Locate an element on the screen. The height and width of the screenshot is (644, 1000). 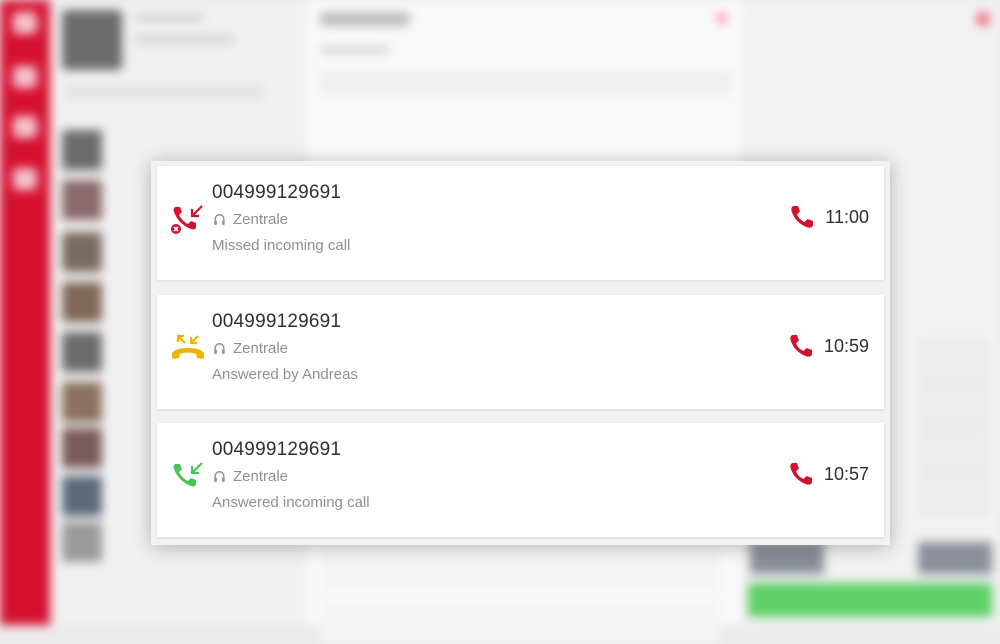
answered-incoming-call-icon is located at coordinates (188, 474).